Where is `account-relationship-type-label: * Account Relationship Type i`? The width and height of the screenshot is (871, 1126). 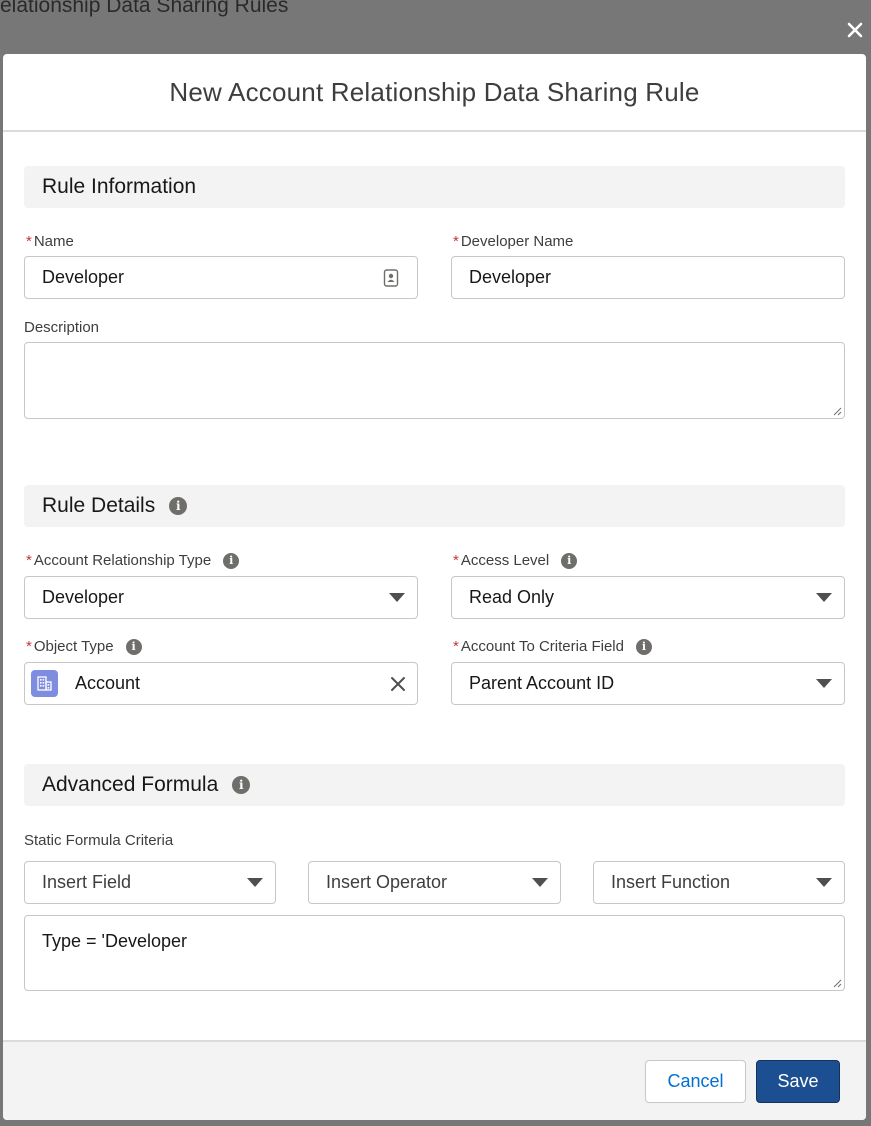 account-relationship-type-label: * Account Relationship Type i is located at coordinates (133, 560).